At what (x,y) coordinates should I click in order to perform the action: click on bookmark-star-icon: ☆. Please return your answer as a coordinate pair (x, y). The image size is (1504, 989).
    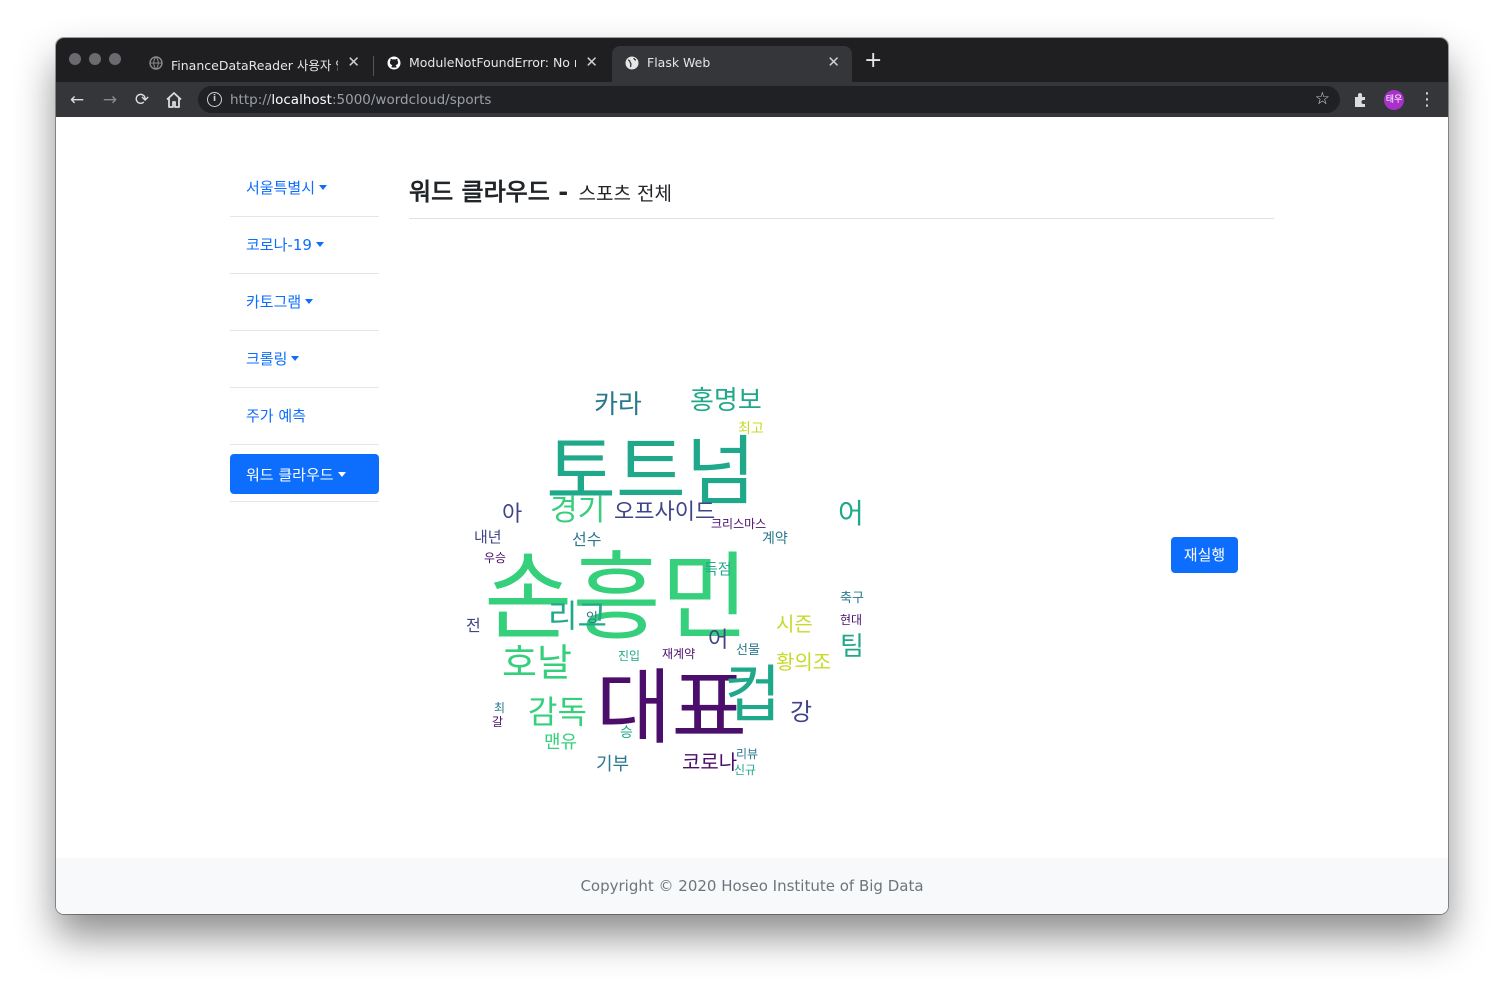
    Looking at the image, I should click on (1322, 99).